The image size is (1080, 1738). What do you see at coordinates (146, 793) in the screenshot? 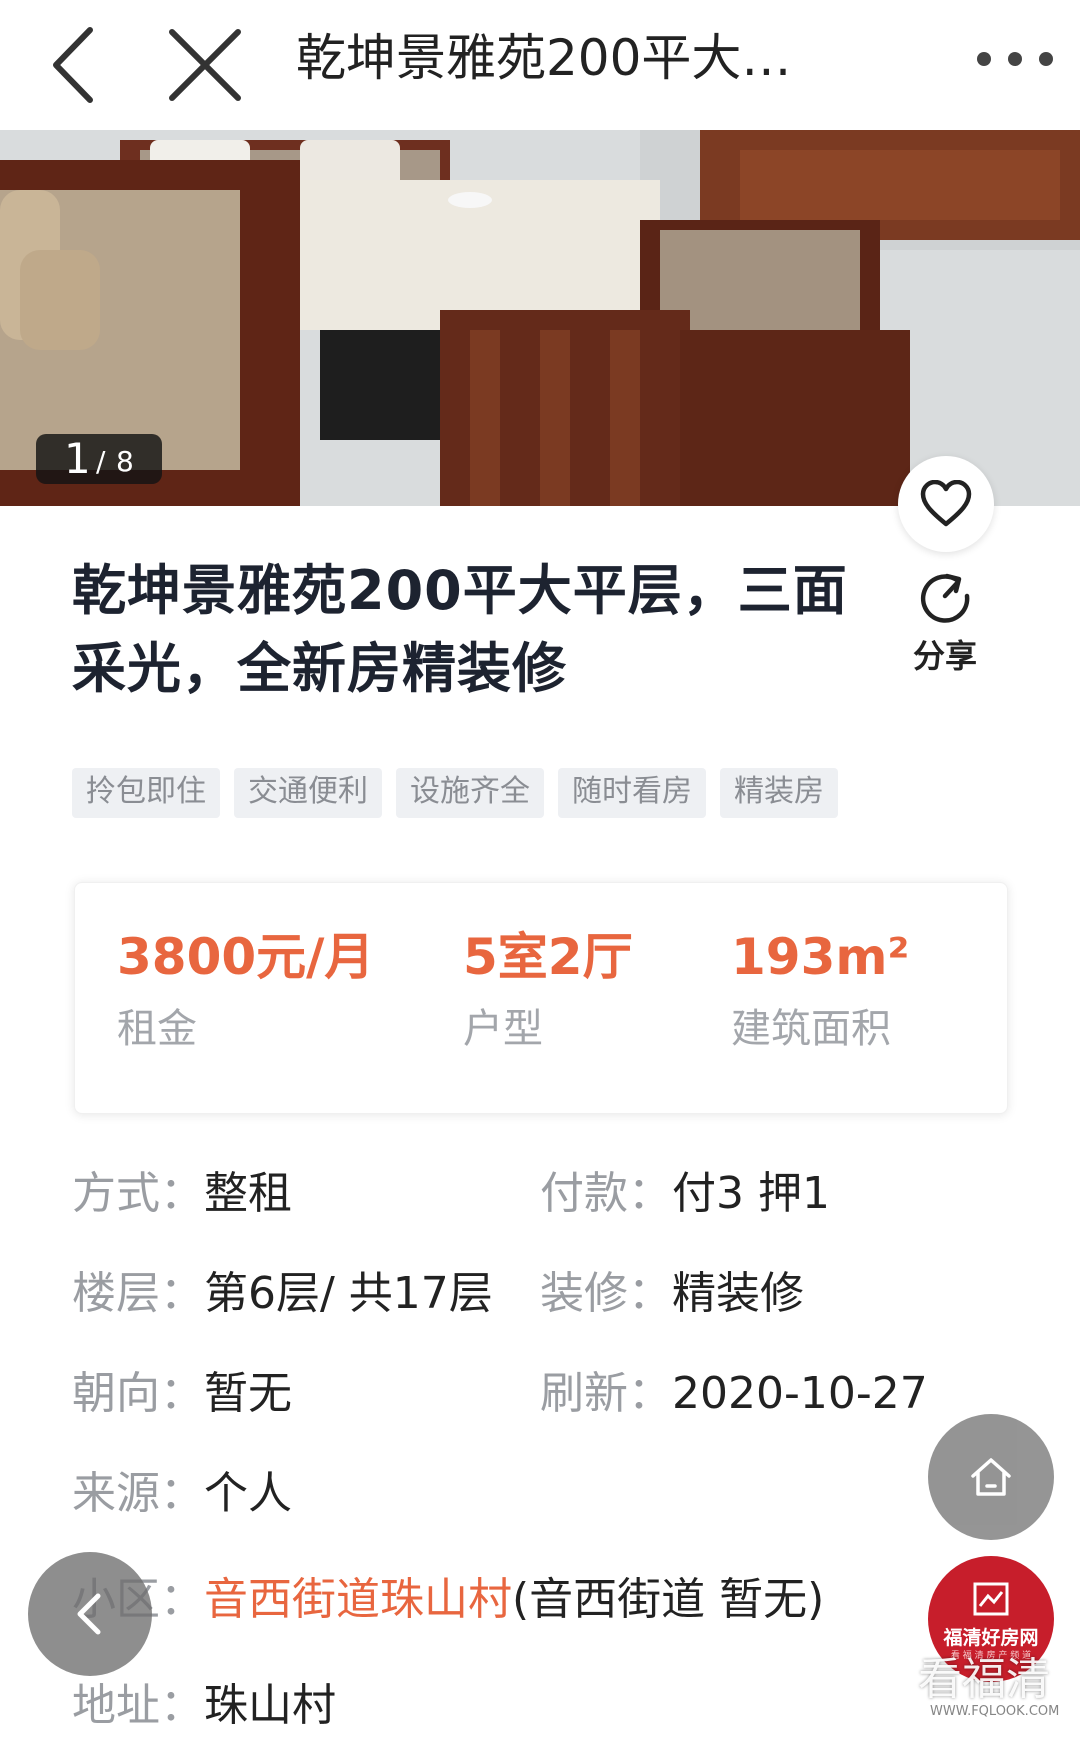
I see `tag: 拎包即住` at bounding box center [146, 793].